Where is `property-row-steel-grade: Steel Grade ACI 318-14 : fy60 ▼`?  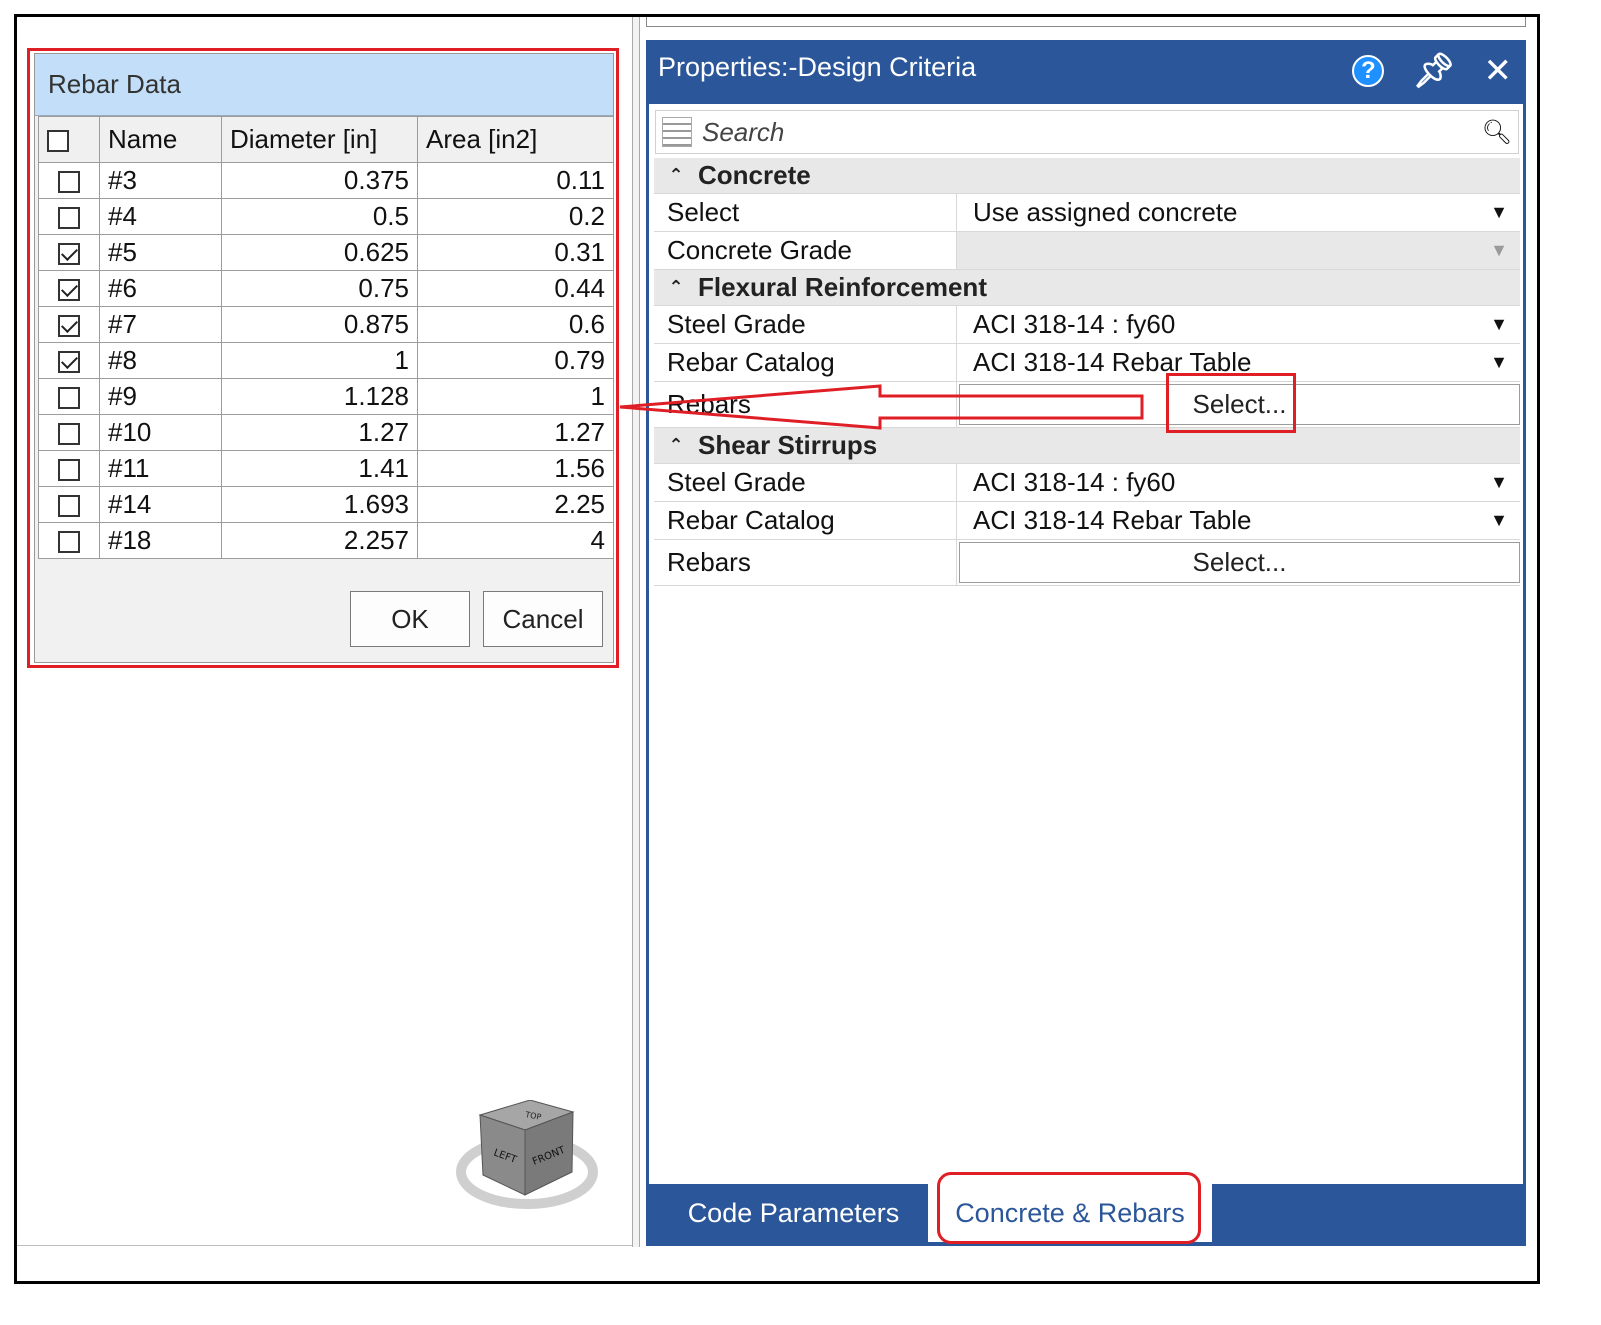 property-row-steel-grade: Steel Grade ACI 318-14 : fy60 ▼ is located at coordinates (1087, 483).